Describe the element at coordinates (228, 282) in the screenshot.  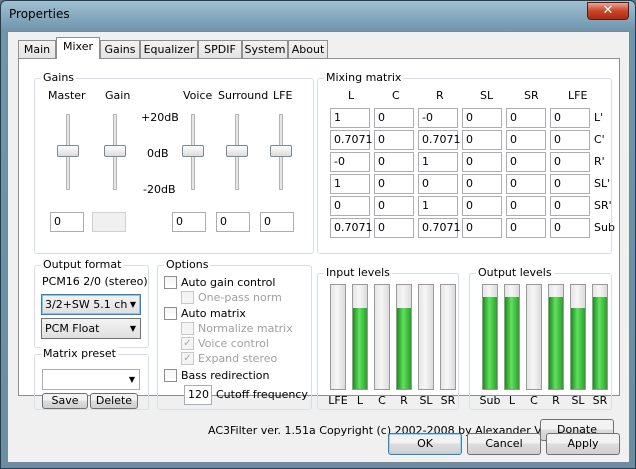
I see `auto-gain-control-label: Auto gain control` at that location.